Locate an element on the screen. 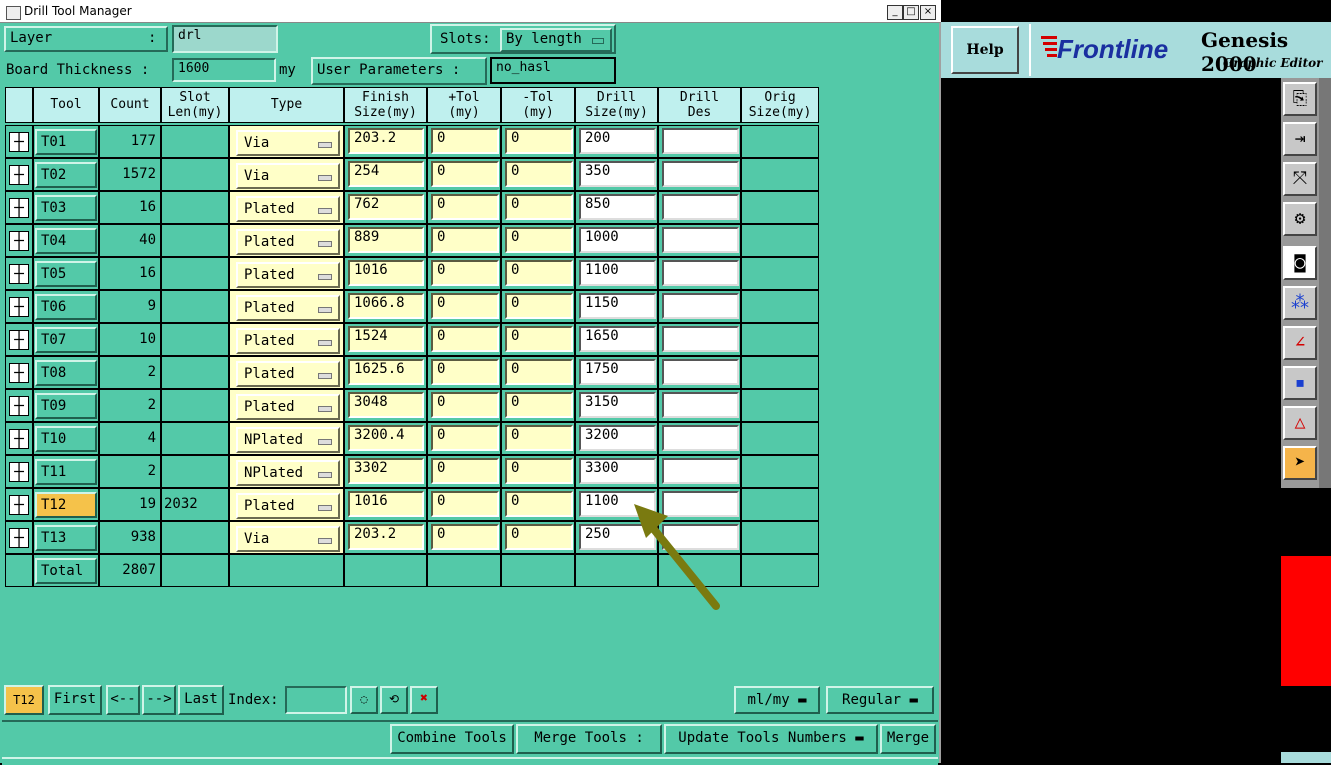 This screenshot has width=1331, height=765. layer-field: drl is located at coordinates (225, 39).